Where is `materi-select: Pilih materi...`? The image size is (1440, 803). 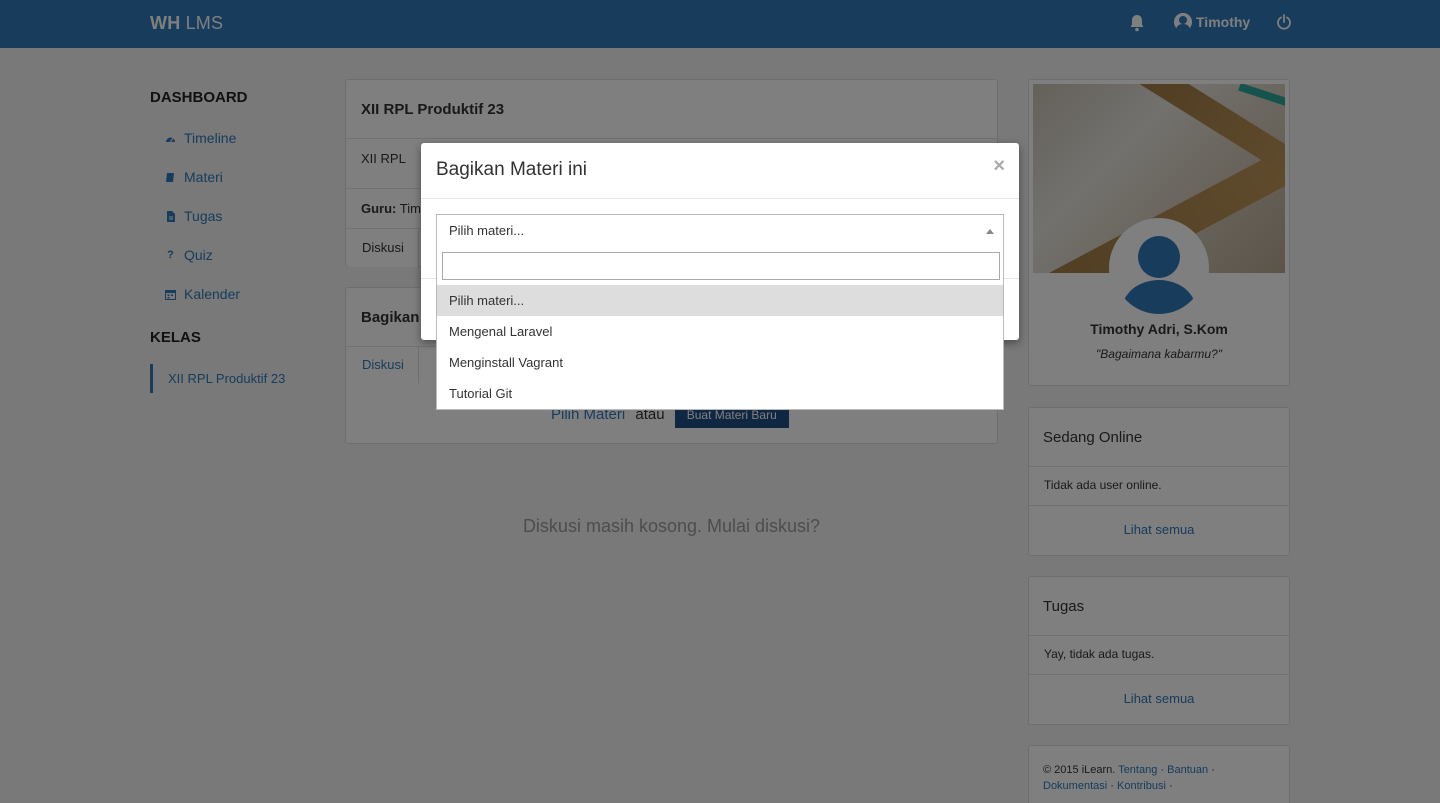
materi-select: Pilih materi... is located at coordinates (720, 231).